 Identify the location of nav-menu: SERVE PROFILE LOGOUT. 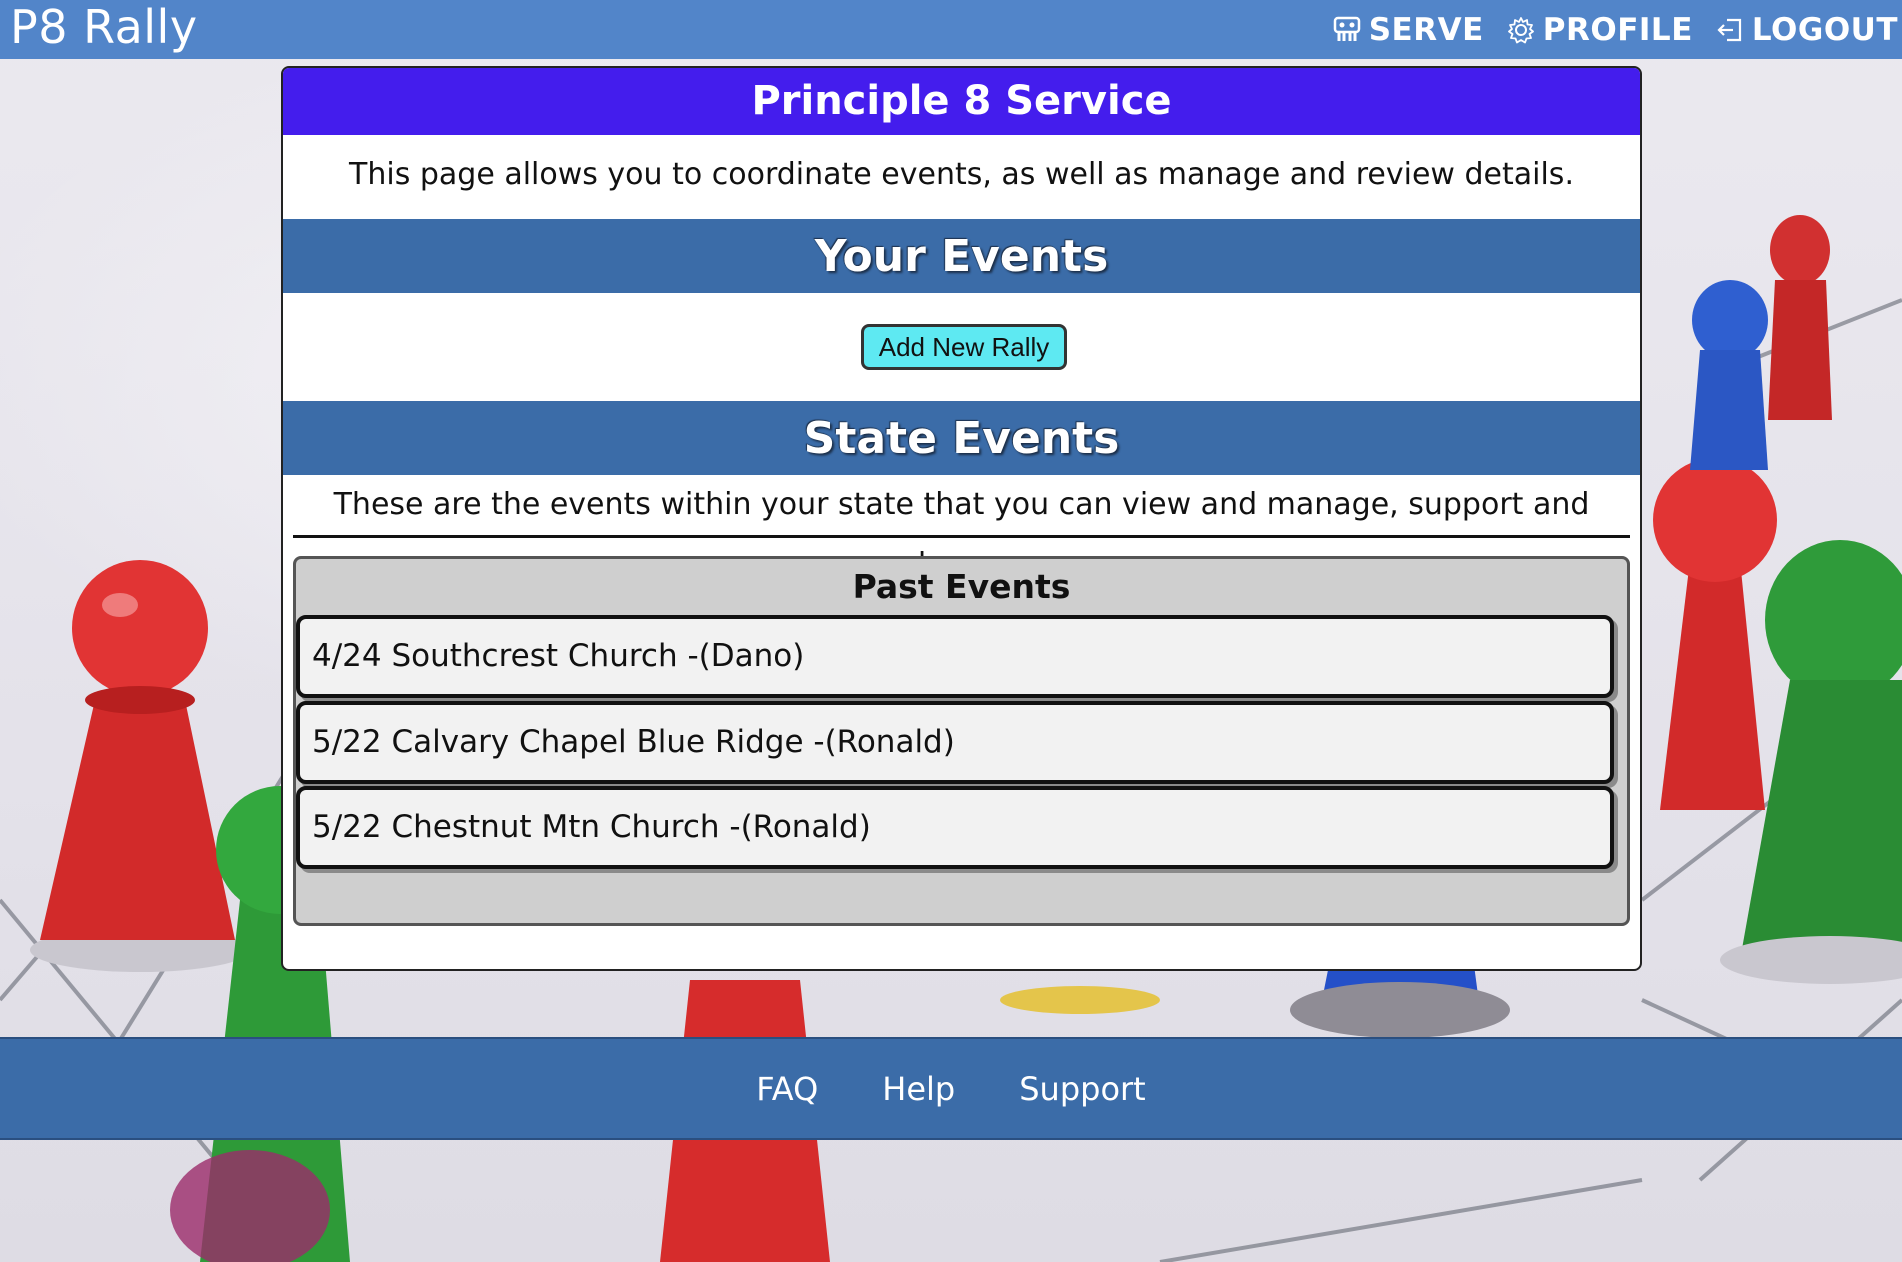
(1615, 29).